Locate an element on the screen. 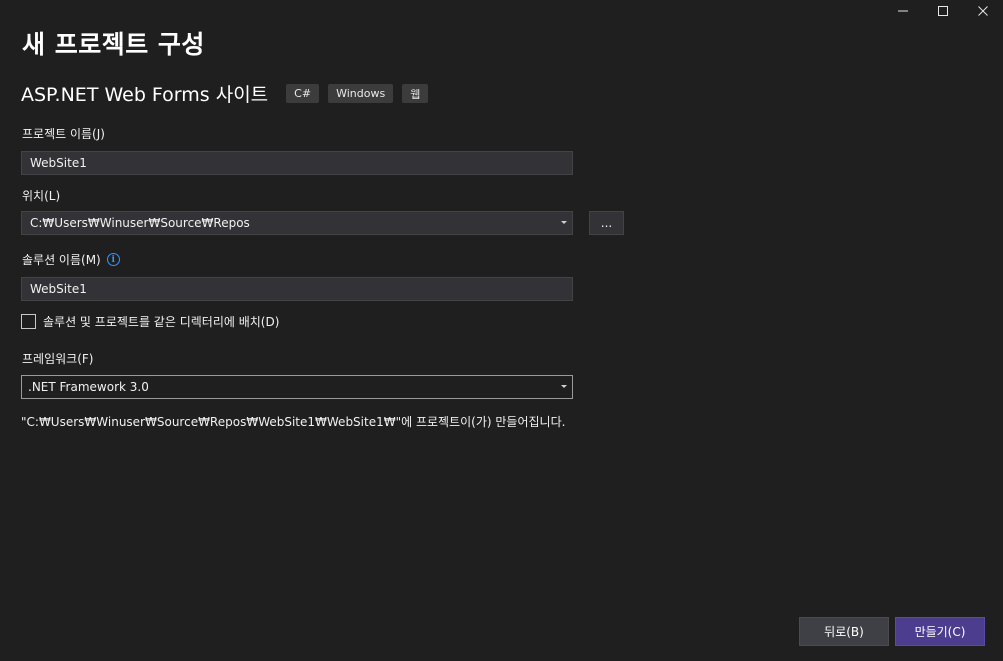 This screenshot has height=661, width=1003. location-combobox: C:₩Users₩Winuser₩Source₩Repos is located at coordinates (297, 223).